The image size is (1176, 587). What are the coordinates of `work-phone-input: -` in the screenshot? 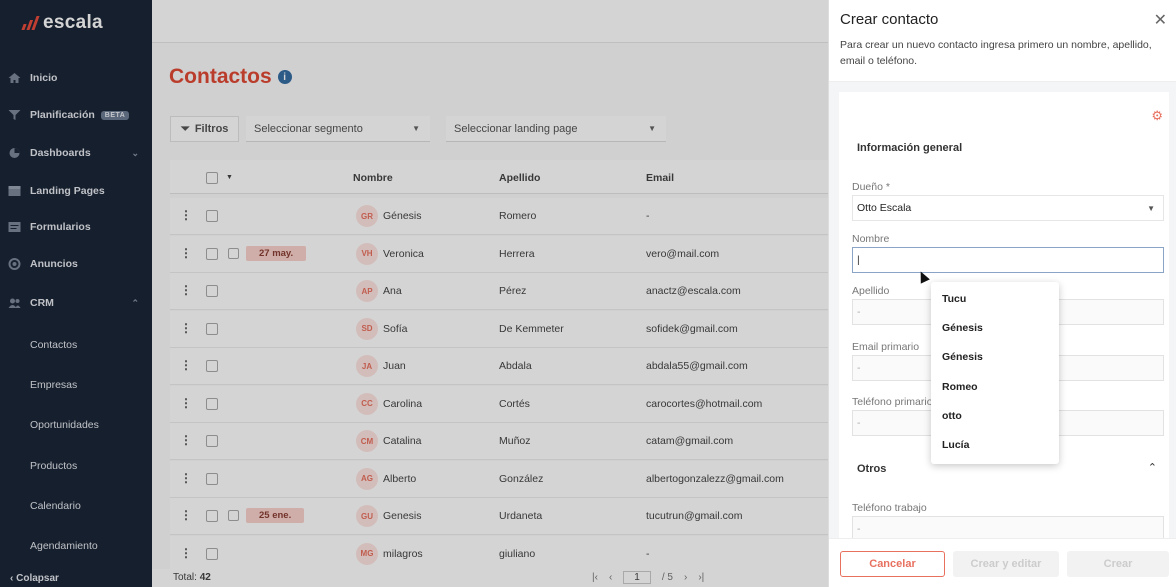 It's located at (1008, 527).